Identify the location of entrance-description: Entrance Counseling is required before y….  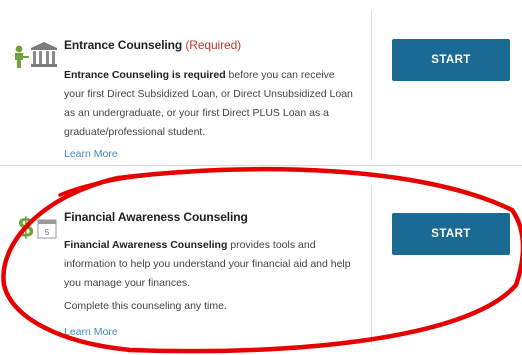
(209, 104).